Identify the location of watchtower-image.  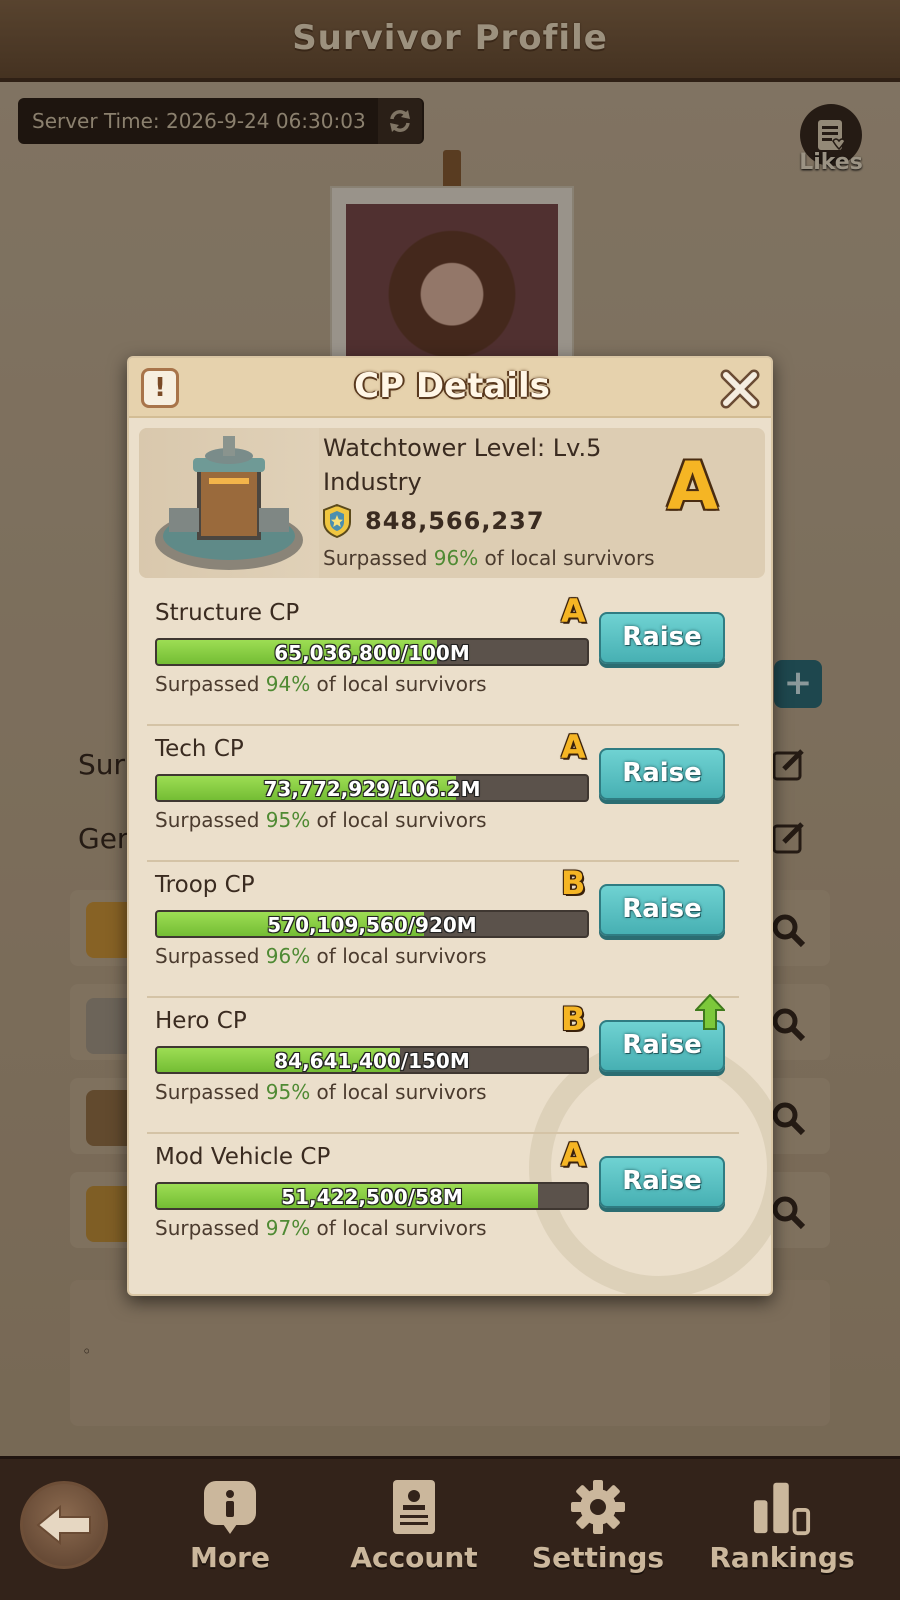
(229, 503).